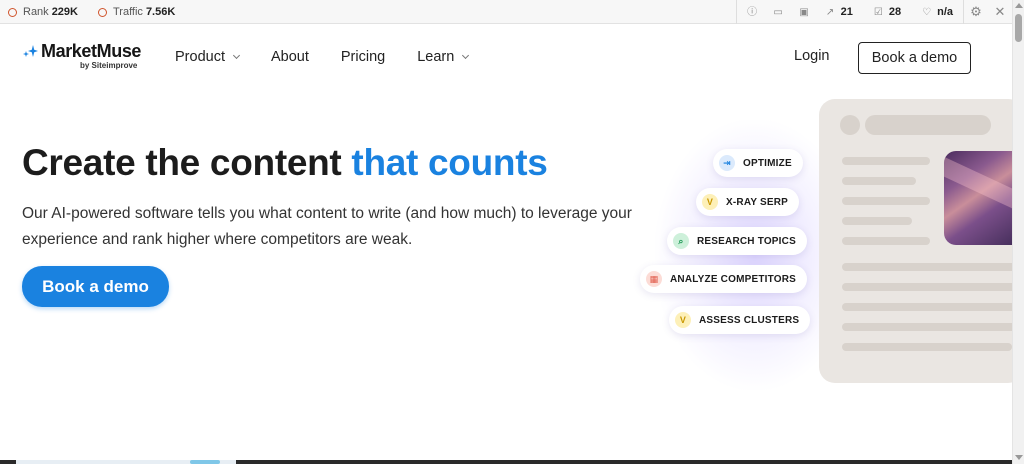  What do you see at coordinates (12, 12) in the screenshot?
I see `rank-icon` at bounding box center [12, 12].